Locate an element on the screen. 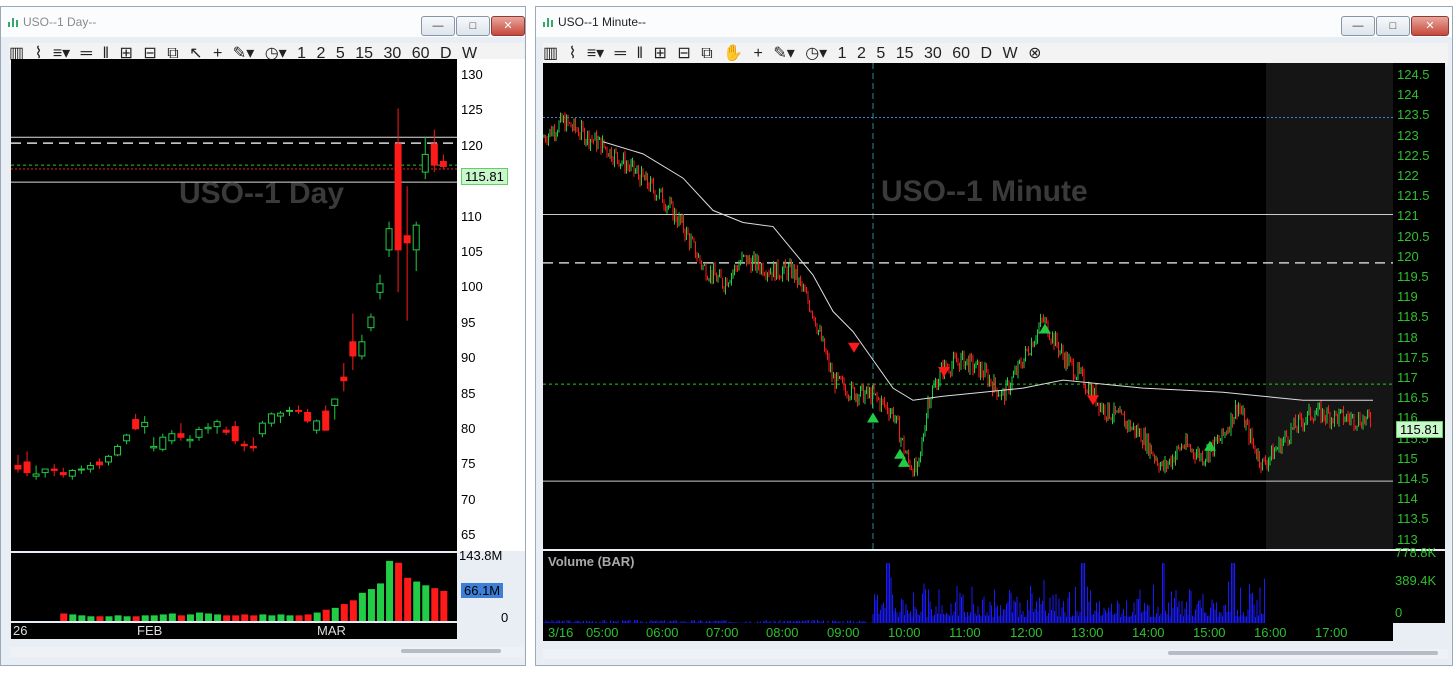 This screenshot has width=1456, height=673. interval-1: 1 is located at coordinates (842, 54).